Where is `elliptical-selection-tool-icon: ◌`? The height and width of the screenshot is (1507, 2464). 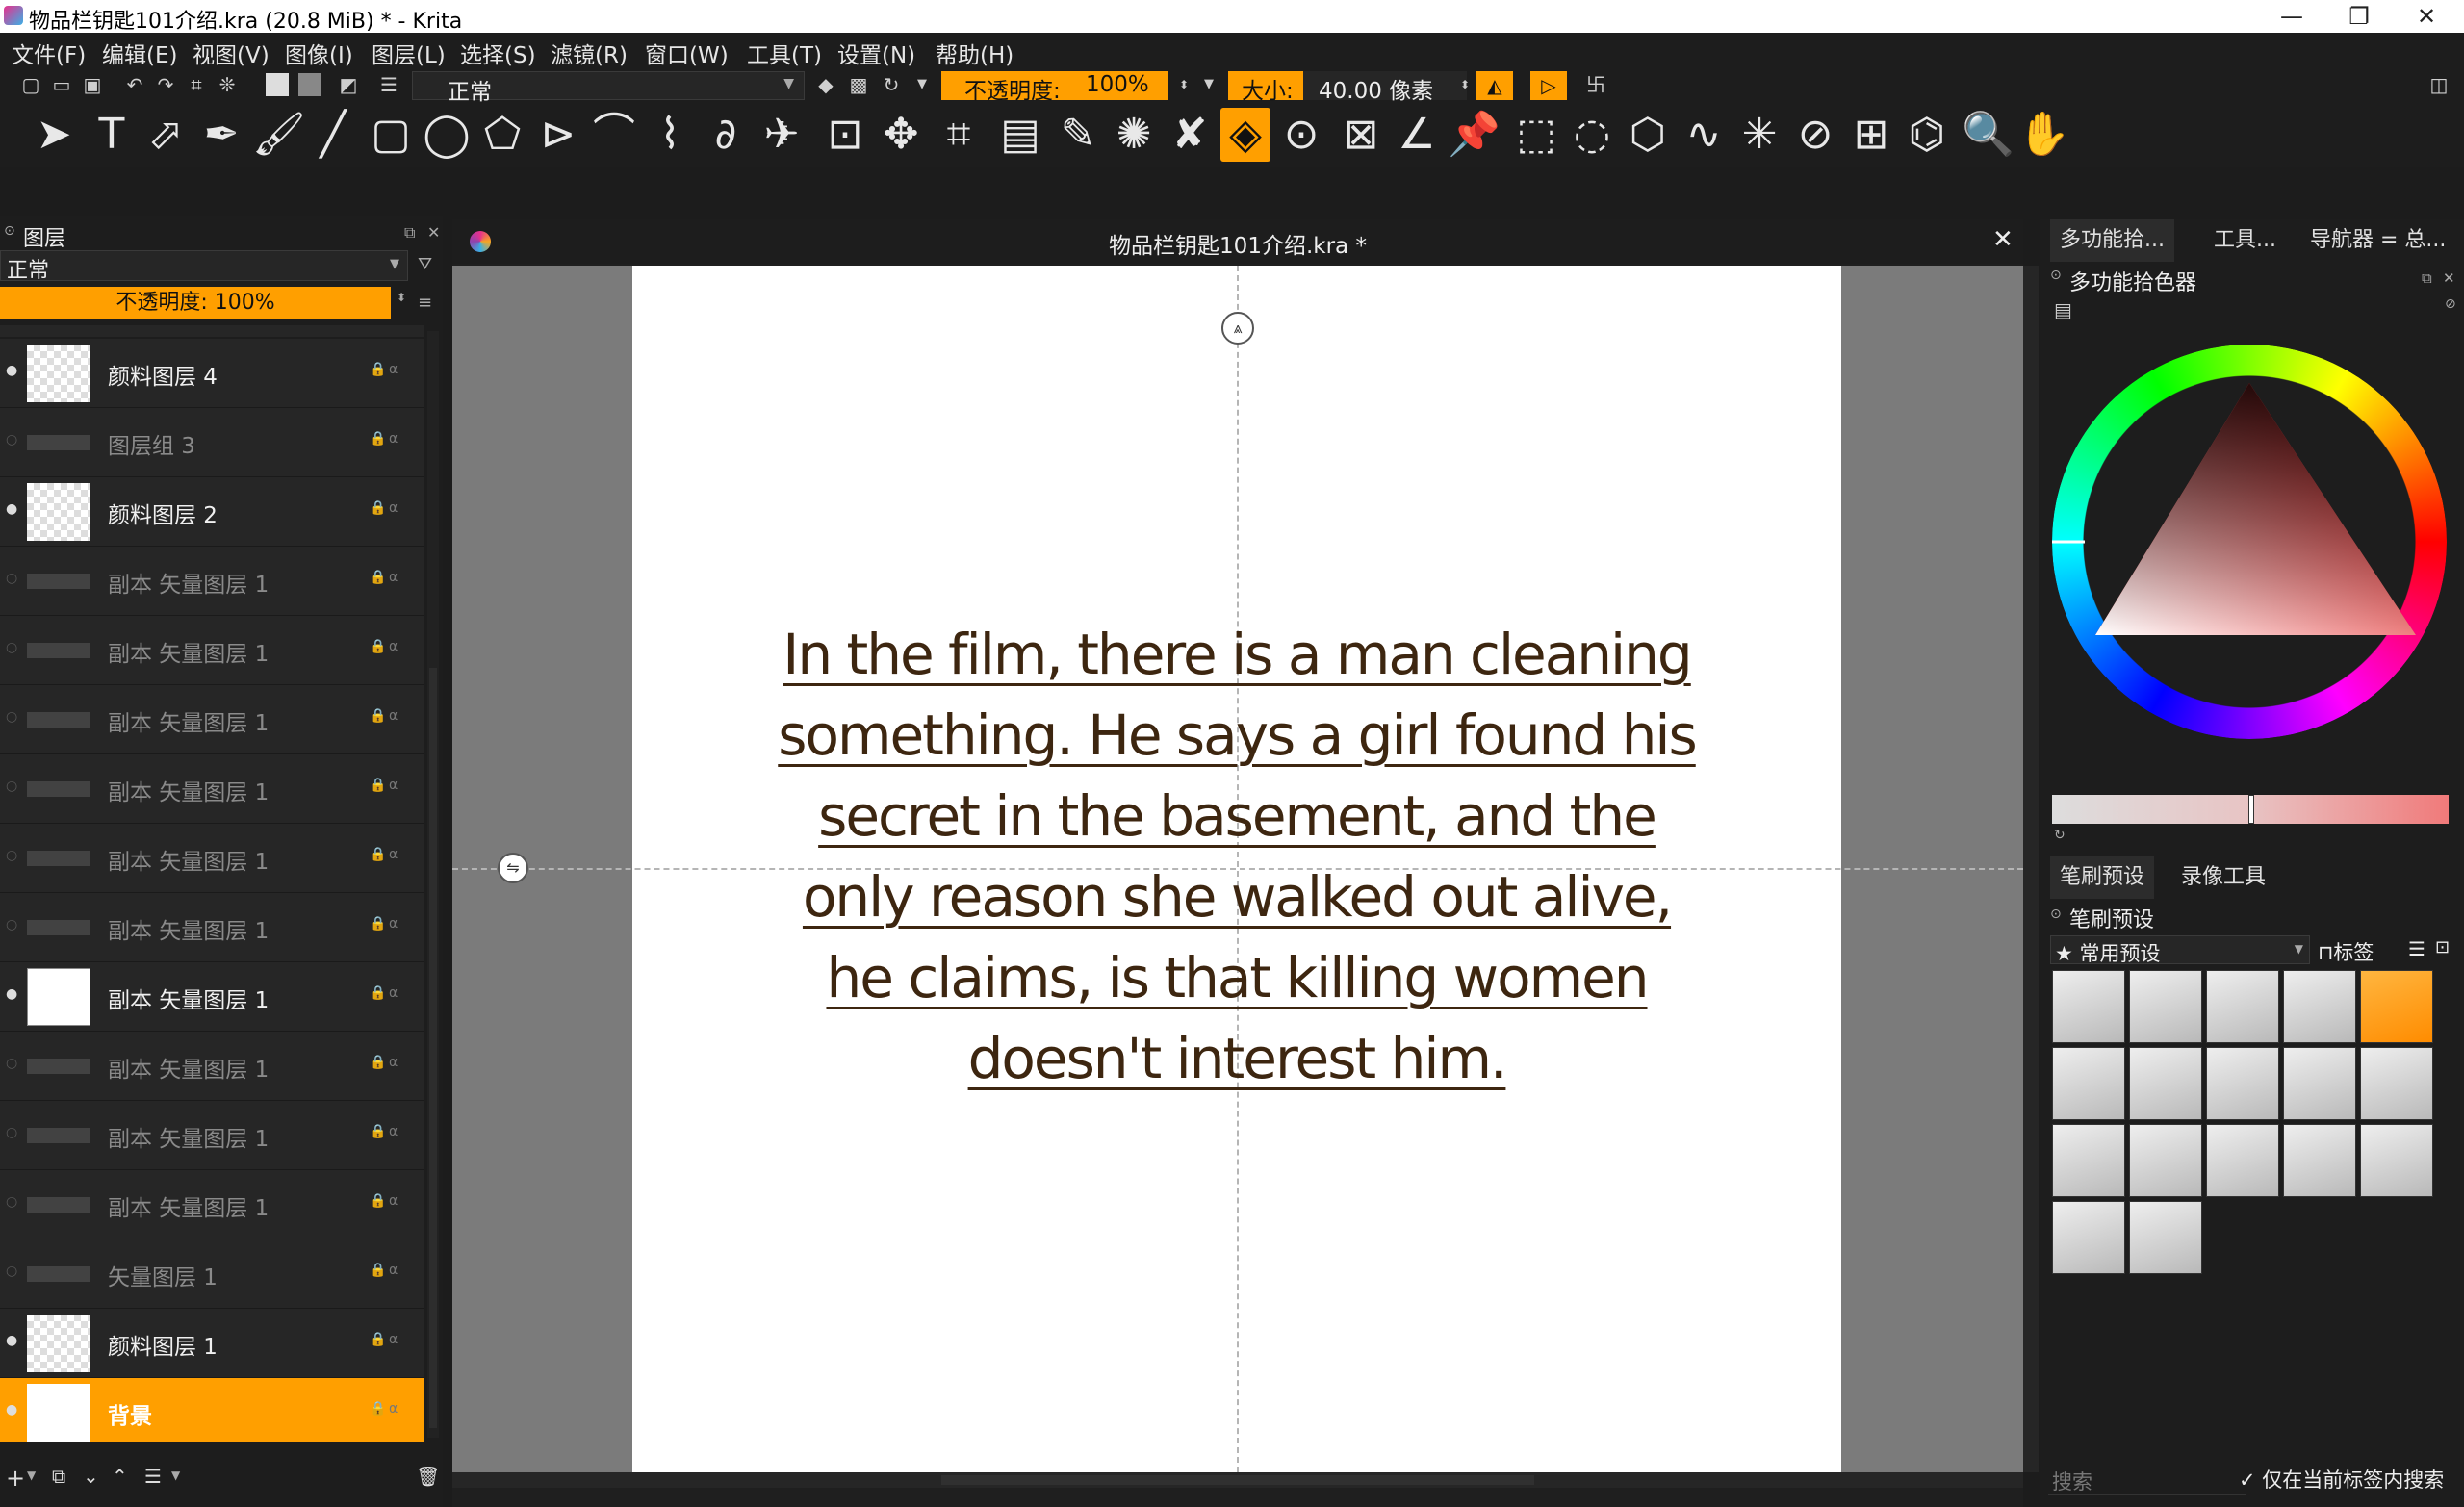 elliptical-selection-tool-icon: ◌ is located at coordinates (1592, 135).